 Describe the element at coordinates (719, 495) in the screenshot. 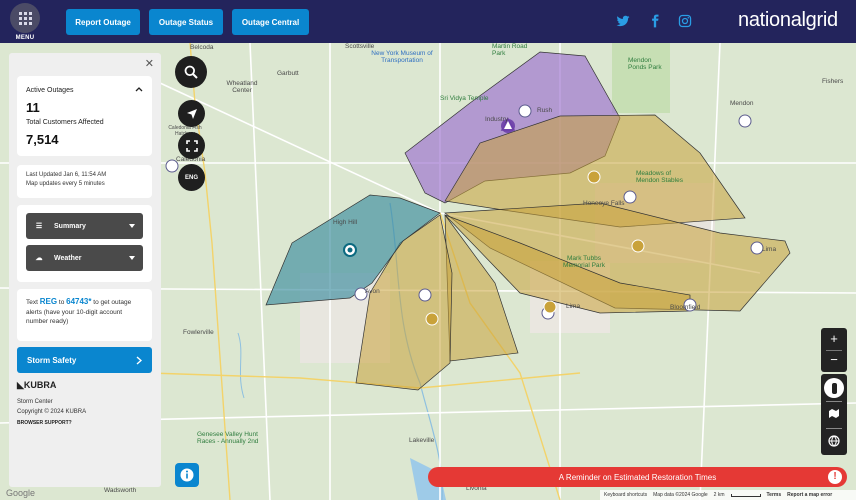

I see `scale-text: 2 km` at that location.